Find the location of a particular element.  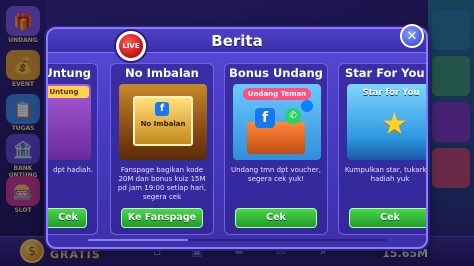

star-icon: ★ is located at coordinates (394, 124).